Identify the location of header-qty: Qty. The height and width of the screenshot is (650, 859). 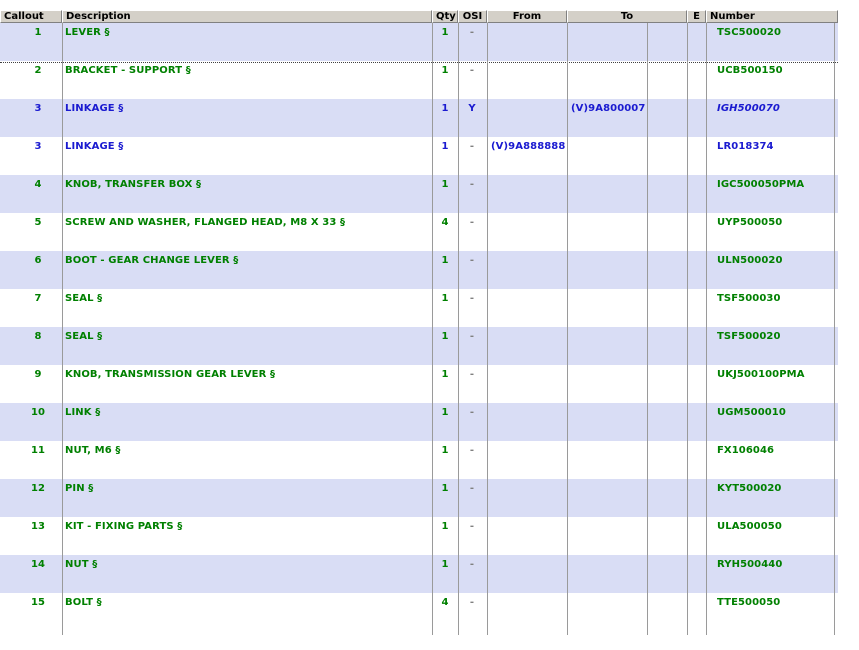
(445, 16).